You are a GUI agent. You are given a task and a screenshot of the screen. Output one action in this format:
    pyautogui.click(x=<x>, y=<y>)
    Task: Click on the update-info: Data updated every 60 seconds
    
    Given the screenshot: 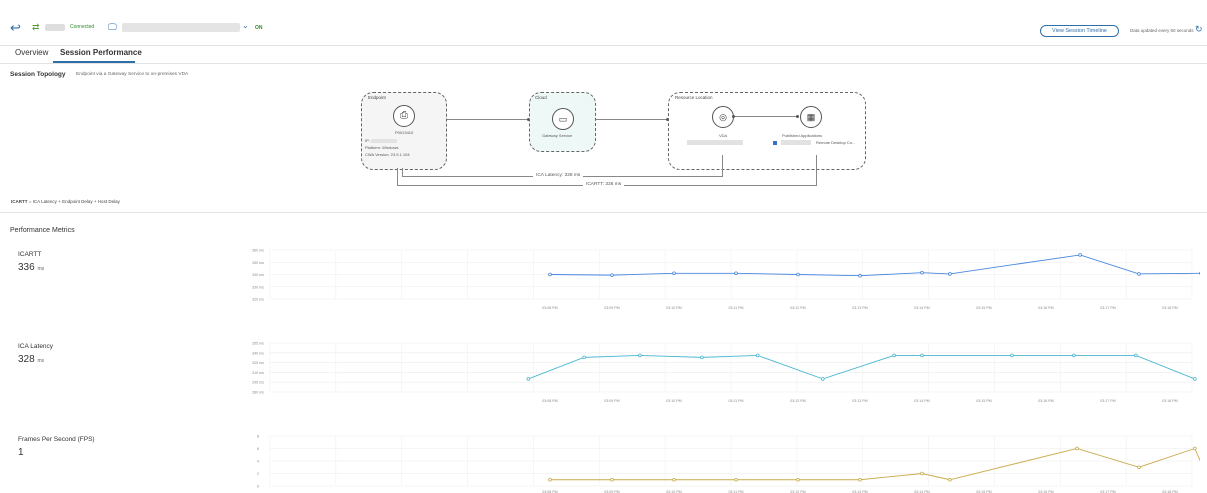 What is the action you would take?
    pyautogui.click(x=1162, y=30)
    